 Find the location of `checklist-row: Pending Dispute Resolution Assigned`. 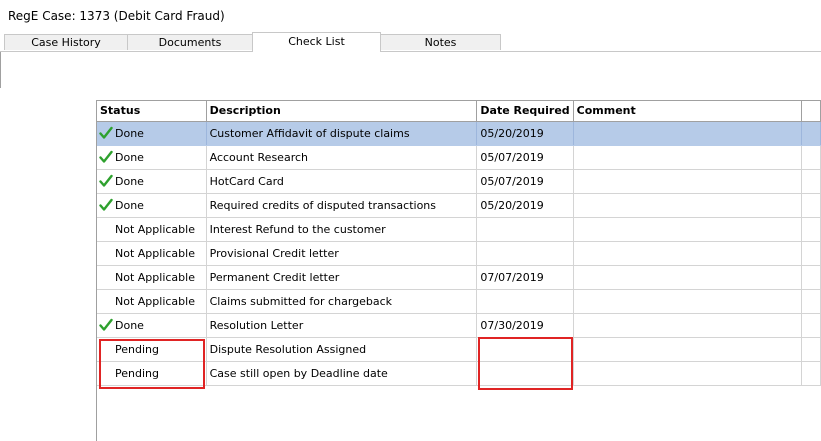

checklist-row: Pending Dispute Resolution Assigned is located at coordinates (459, 349).